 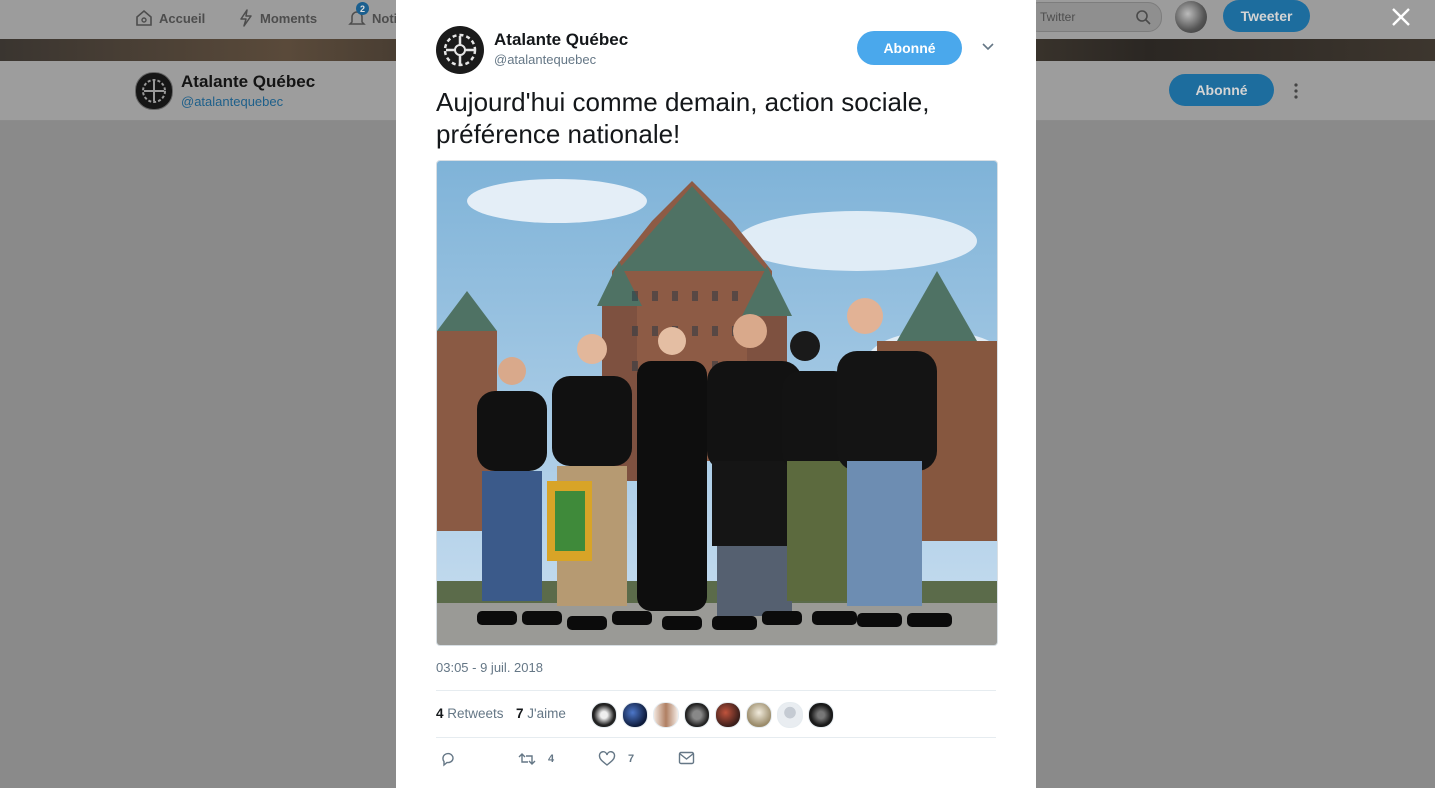 I want to click on tweet-author-name: Atalante Québec, so click(x=561, y=40).